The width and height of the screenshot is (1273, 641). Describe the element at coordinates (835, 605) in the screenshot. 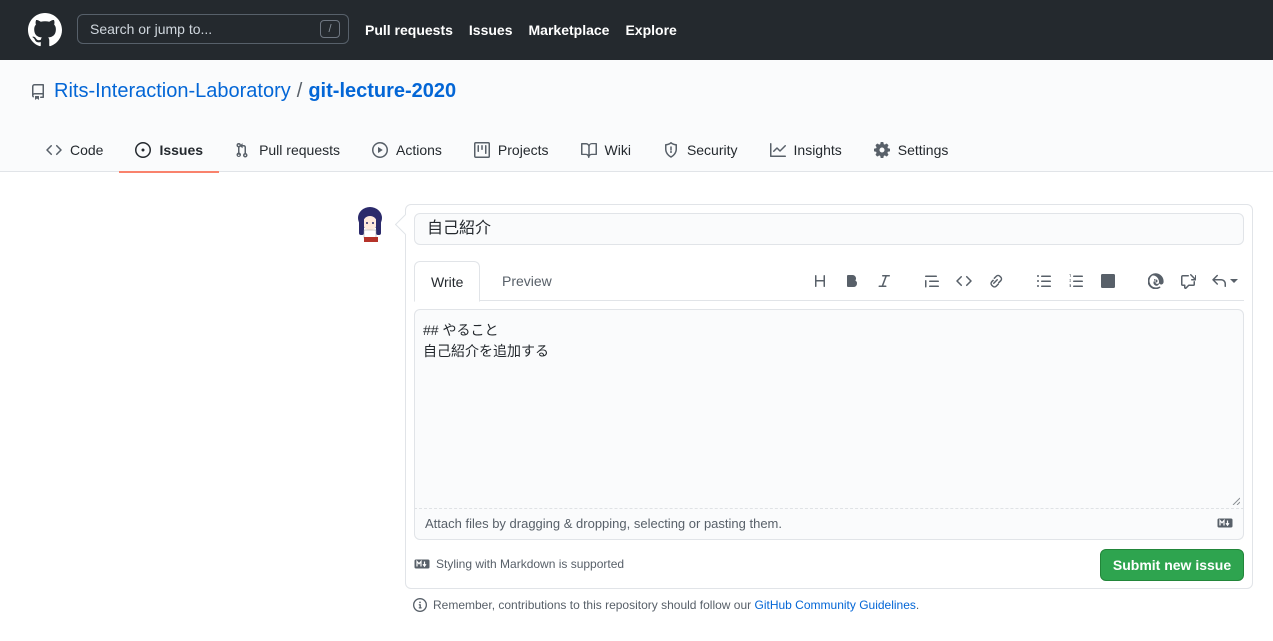

I see `community-guidelines-link: GitHub Community Guidelines` at that location.